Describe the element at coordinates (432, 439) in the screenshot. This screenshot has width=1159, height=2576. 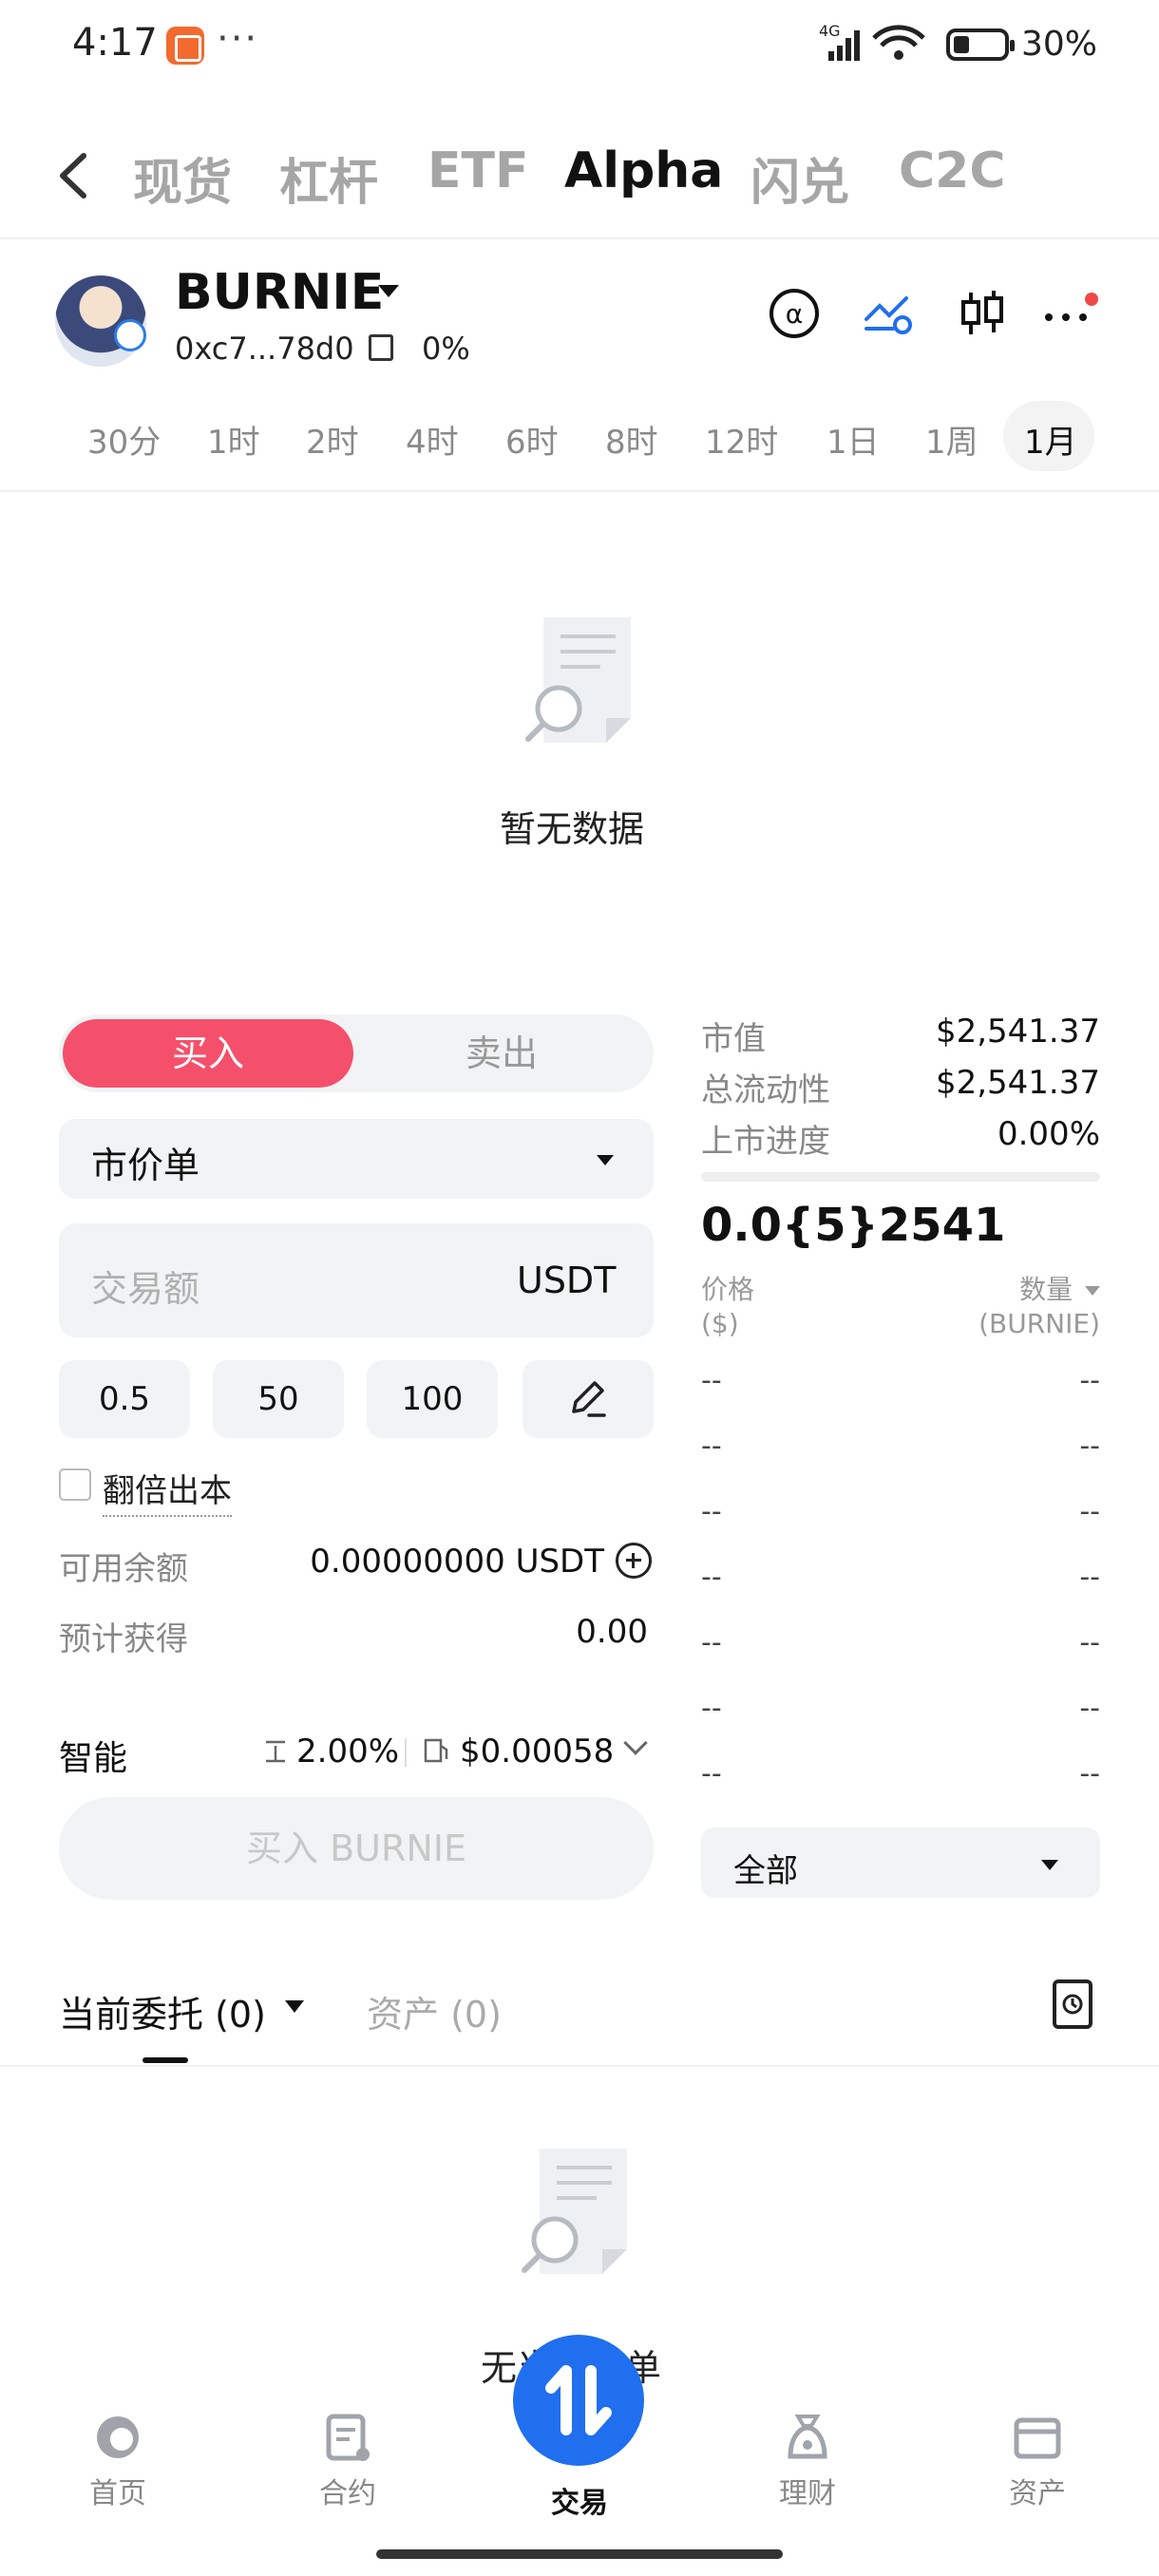
I see `interval-4h: 4时` at that location.